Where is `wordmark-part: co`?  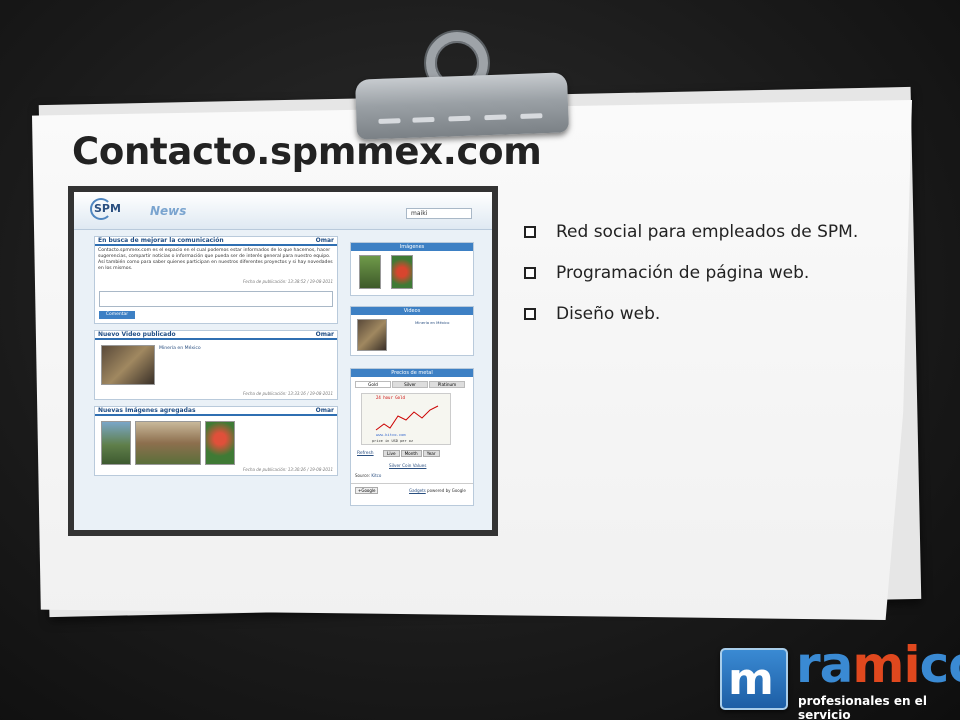
wordmark-part: co is located at coordinates (939, 665).